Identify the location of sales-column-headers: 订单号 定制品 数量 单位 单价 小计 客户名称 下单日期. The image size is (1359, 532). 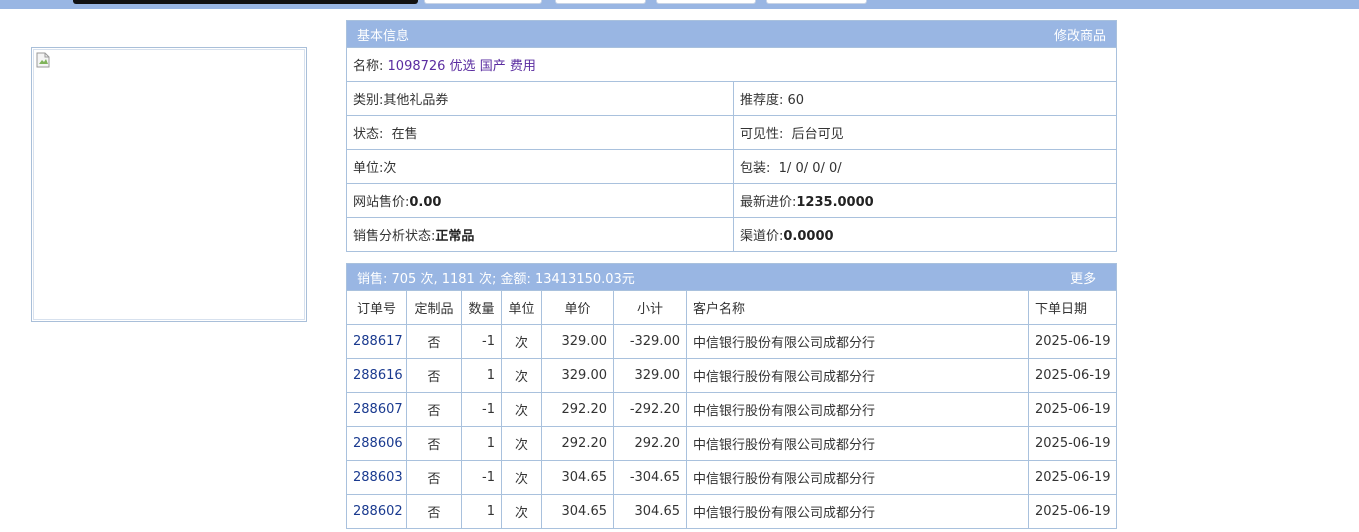
(732, 307).